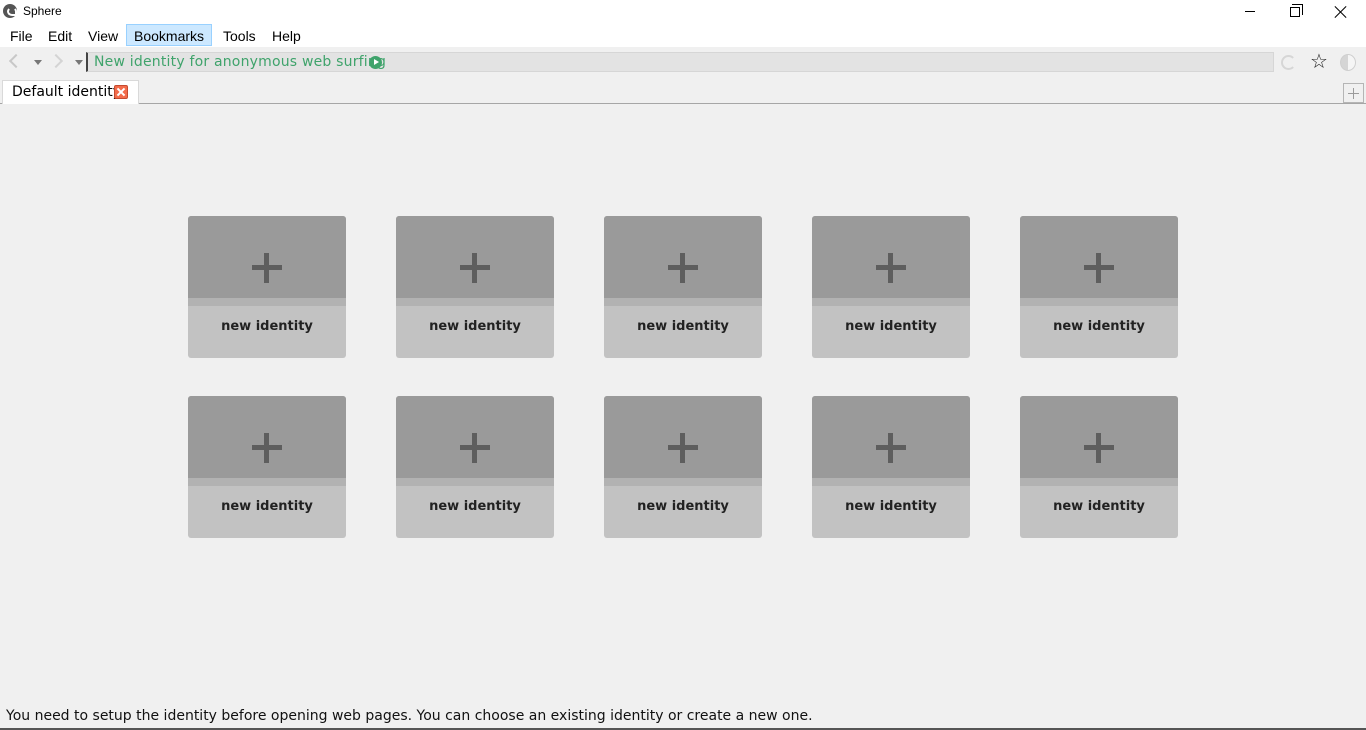 The width and height of the screenshot is (1366, 730). I want to click on play-icon, so click(375, 62).